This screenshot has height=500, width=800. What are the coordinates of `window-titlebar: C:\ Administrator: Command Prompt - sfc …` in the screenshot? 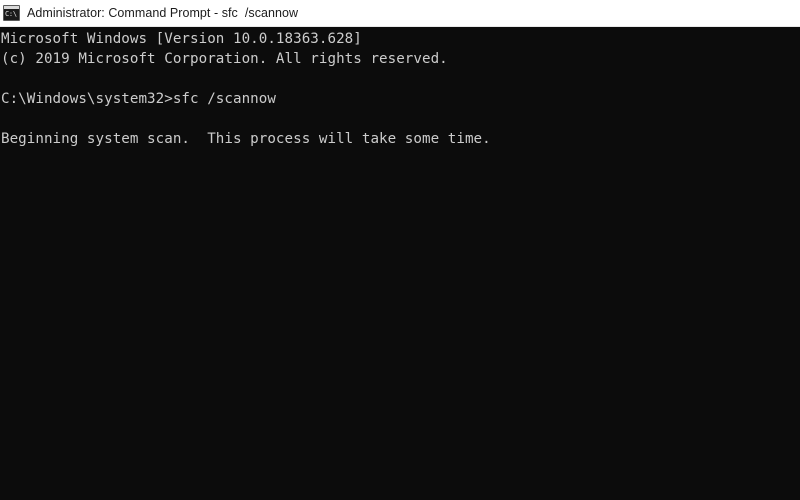 It's located at (400, 13).